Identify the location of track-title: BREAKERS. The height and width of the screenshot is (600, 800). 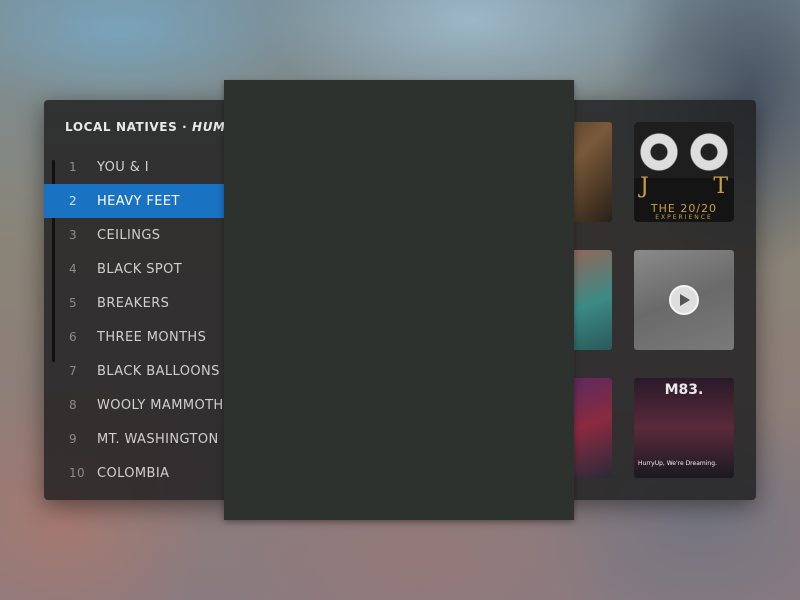
(133, 303).